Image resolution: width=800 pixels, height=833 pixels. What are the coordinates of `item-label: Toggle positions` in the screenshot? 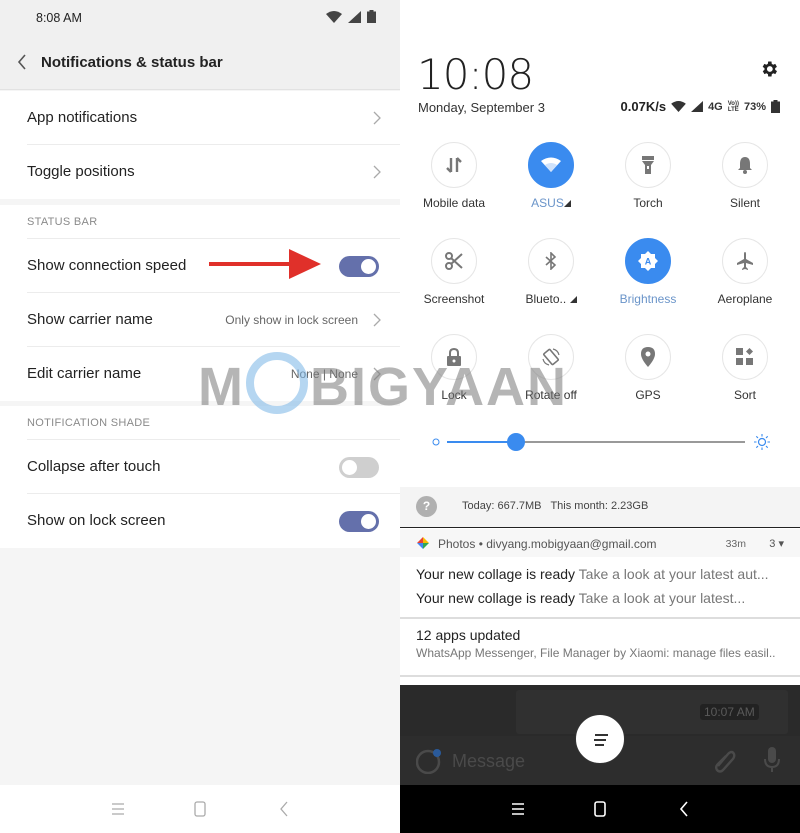 It's located at (81, 171).